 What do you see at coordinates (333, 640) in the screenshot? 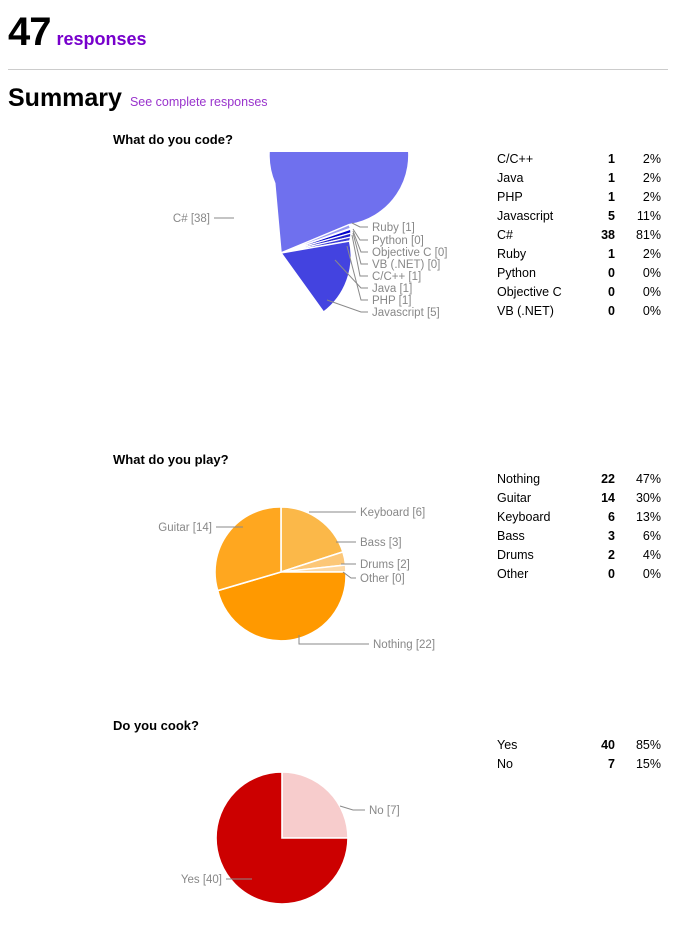
I see `leader-nothing` at bounding box center [333, 640].